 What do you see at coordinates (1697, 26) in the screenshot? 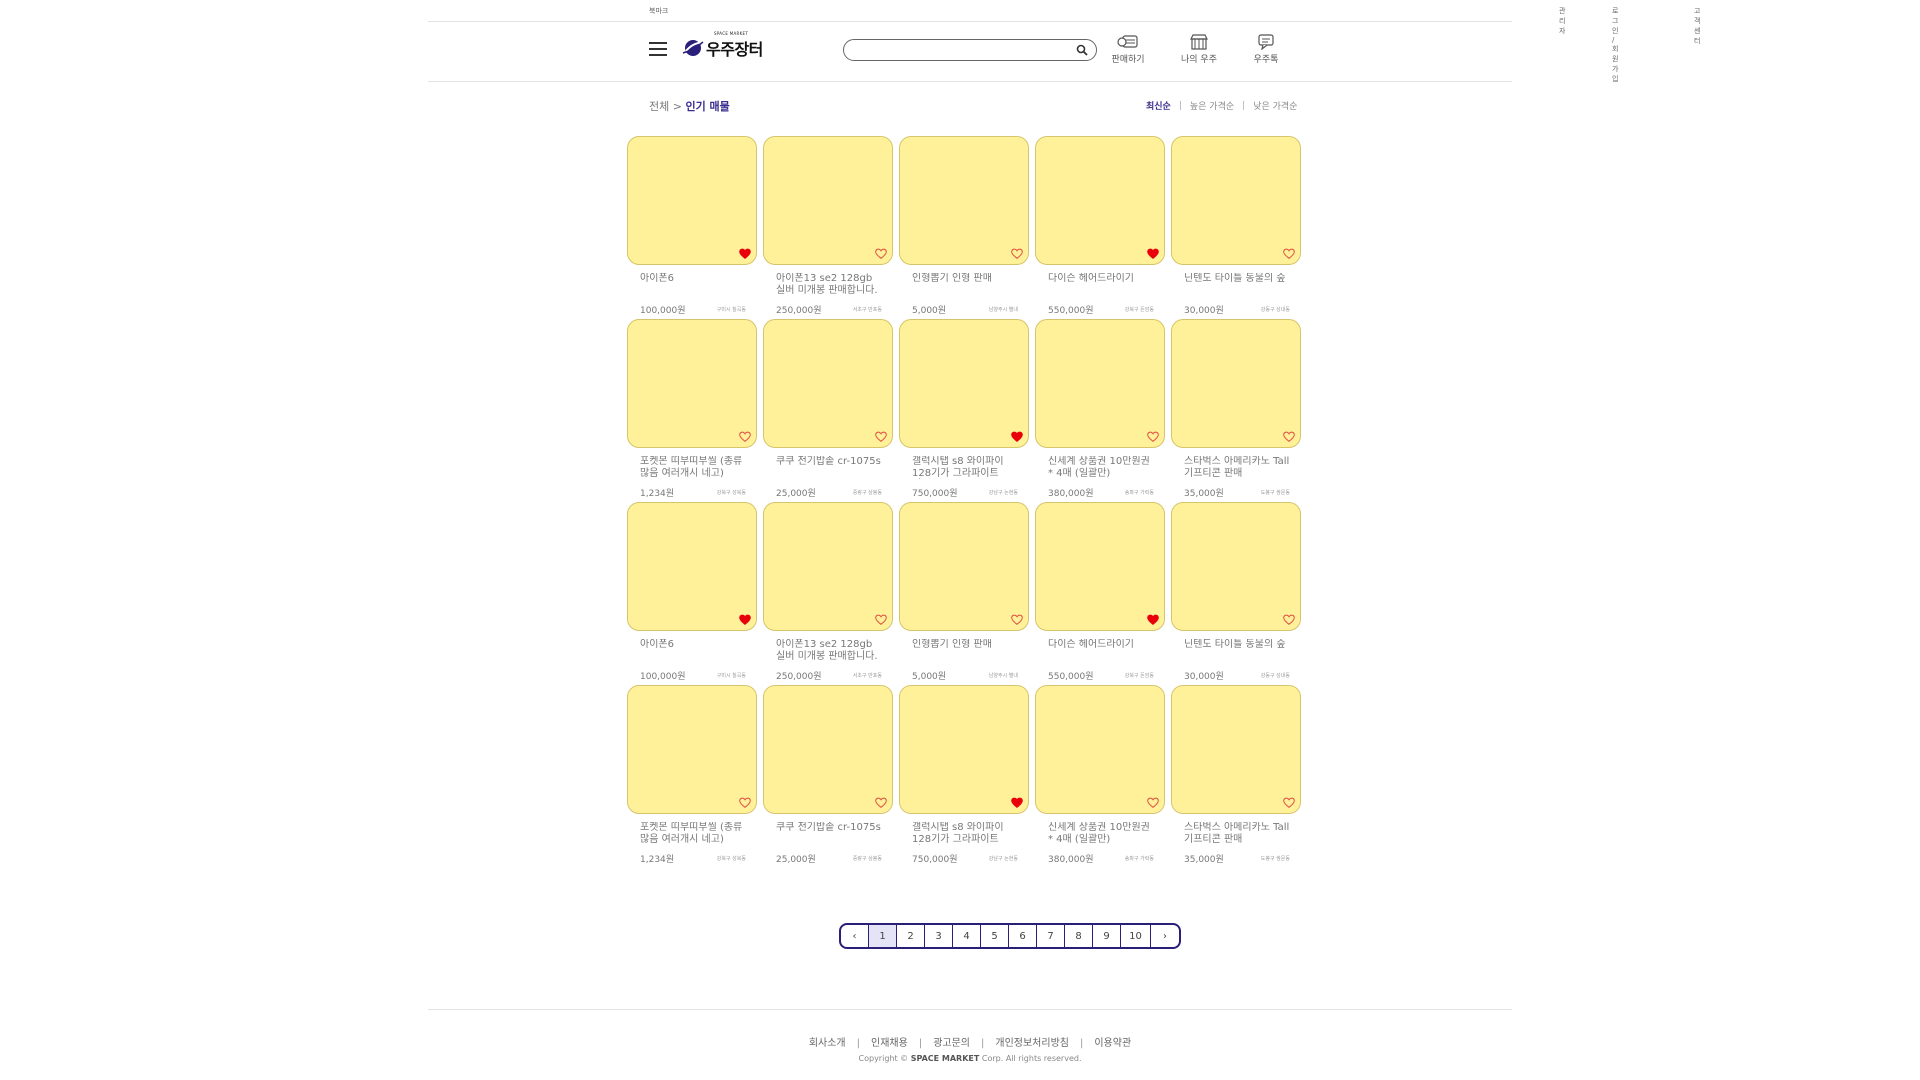
I see `customer-service-link: 고객센터` at bounding box center [1697, 26].